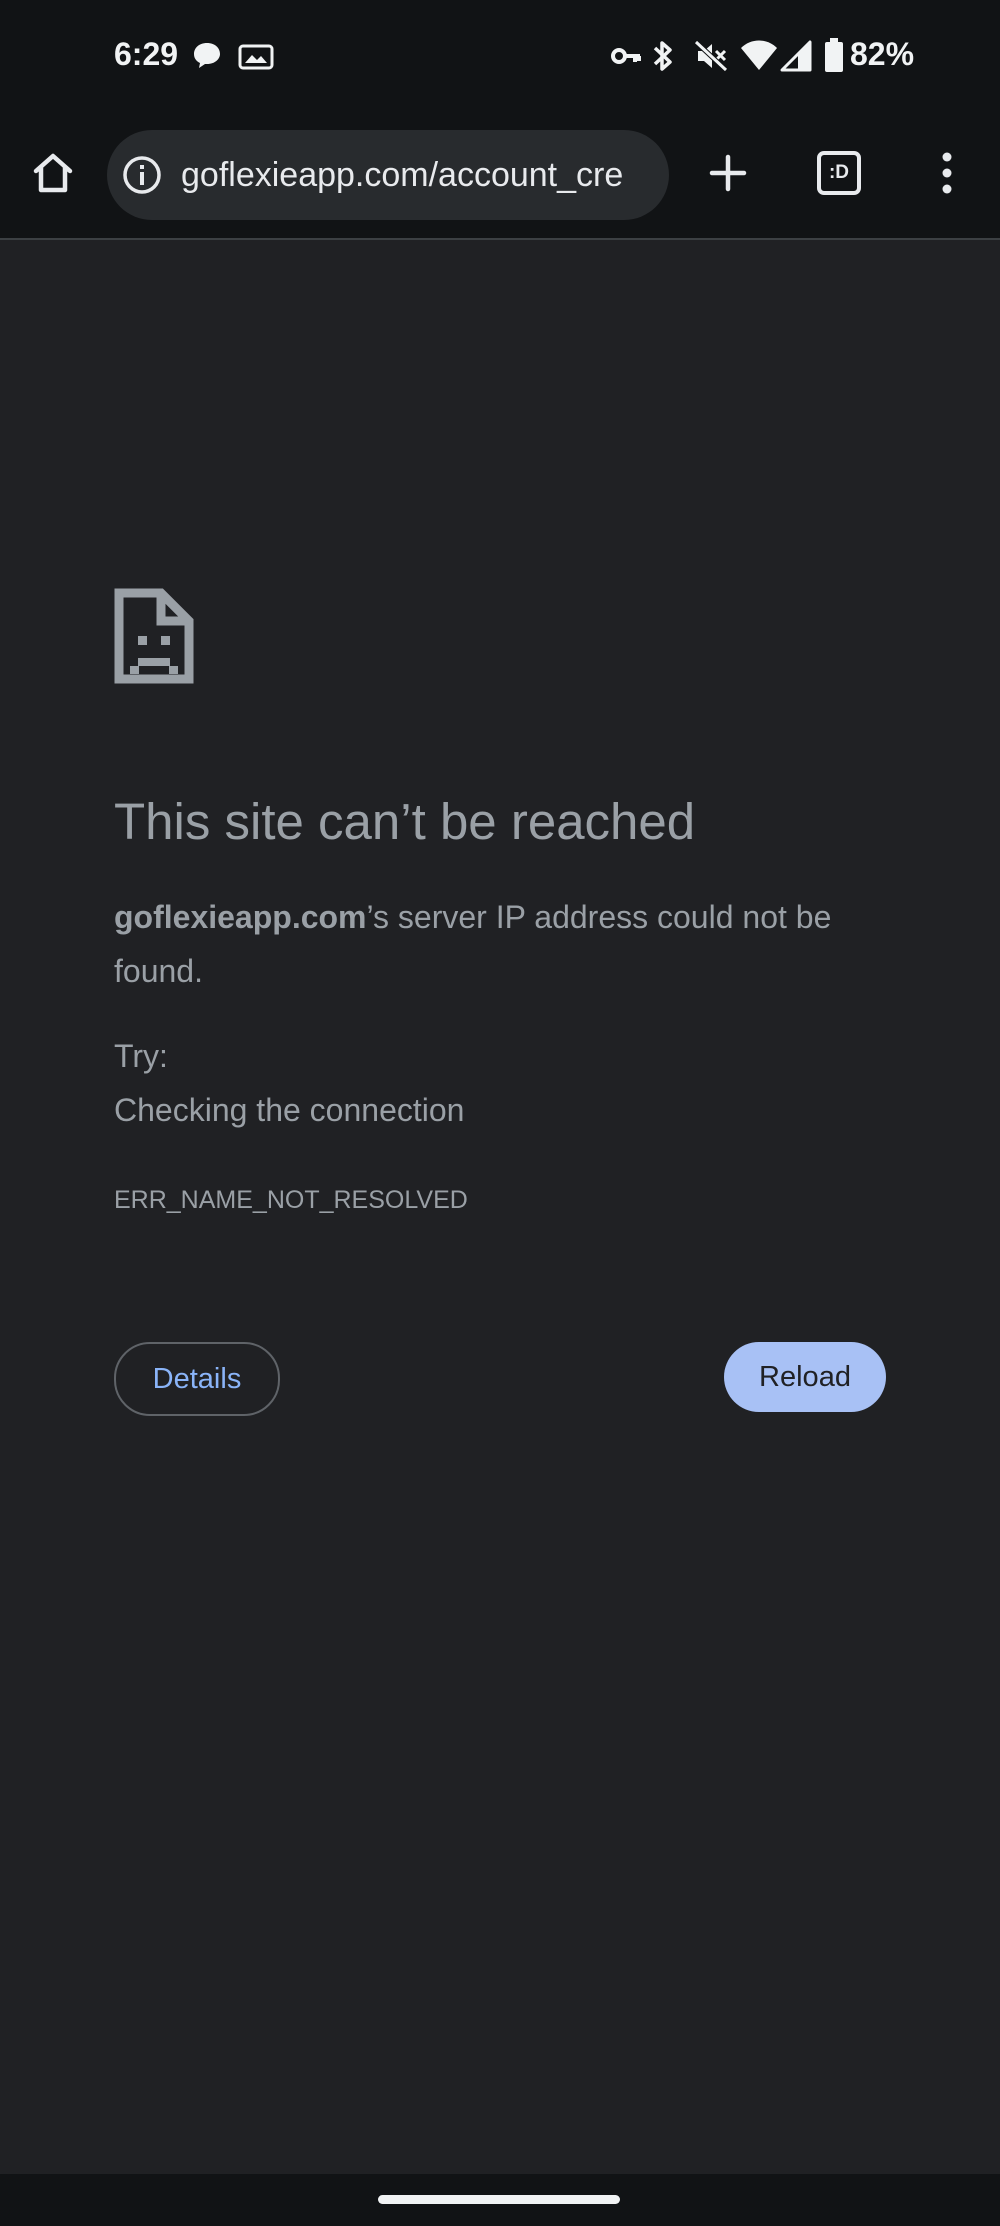 The image size is (1000, 2226). I want to click on overflow-menu-icon, so click(947, 173).